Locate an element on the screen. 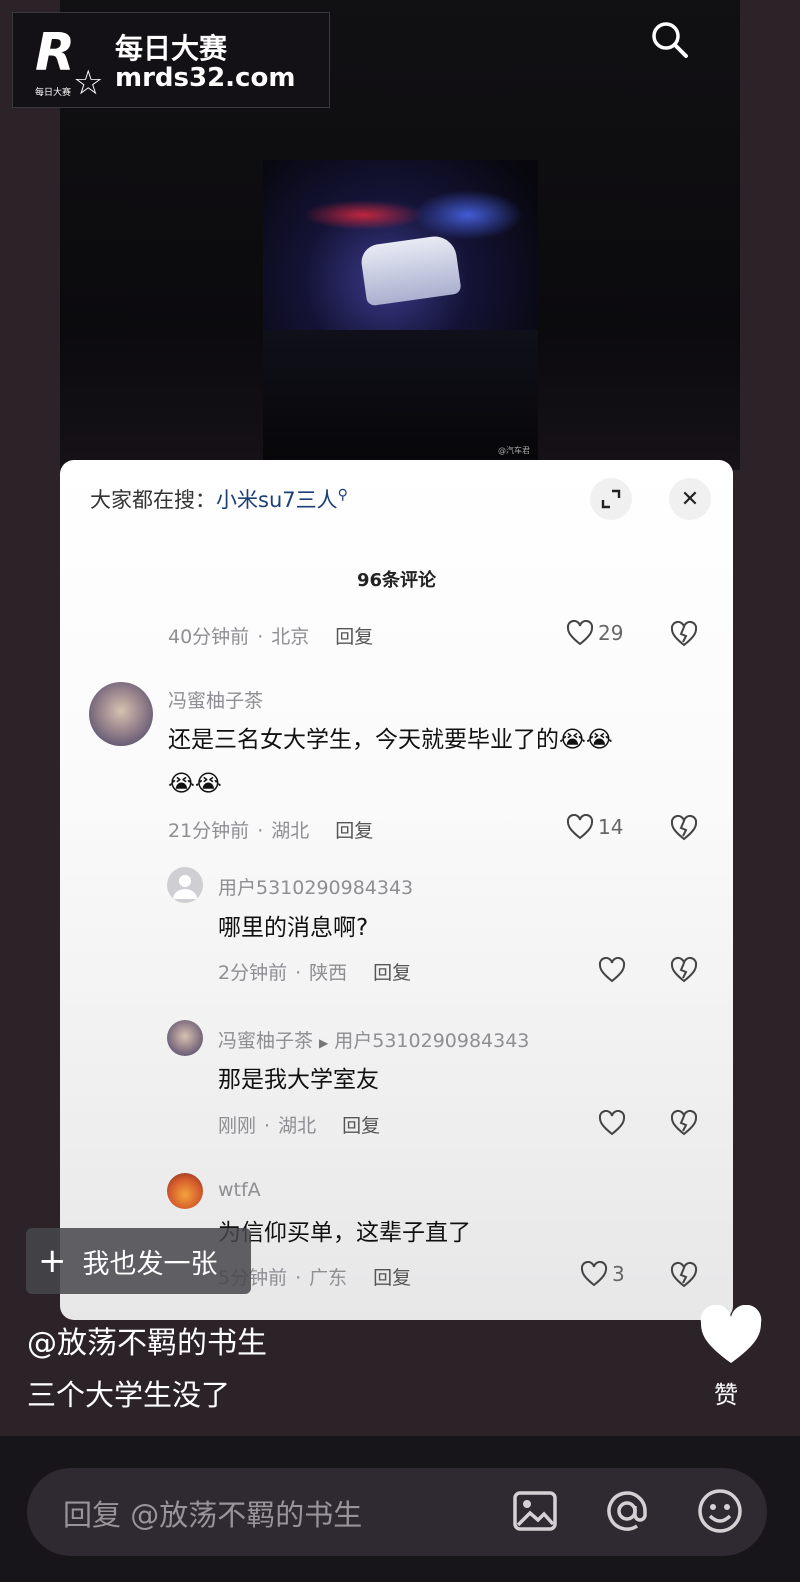 This screenshot has height=1582, width=800. reply-username: 冯蜜柚子茶 ▶ 用户5310290984343 is located at coordinates (373, 1039).